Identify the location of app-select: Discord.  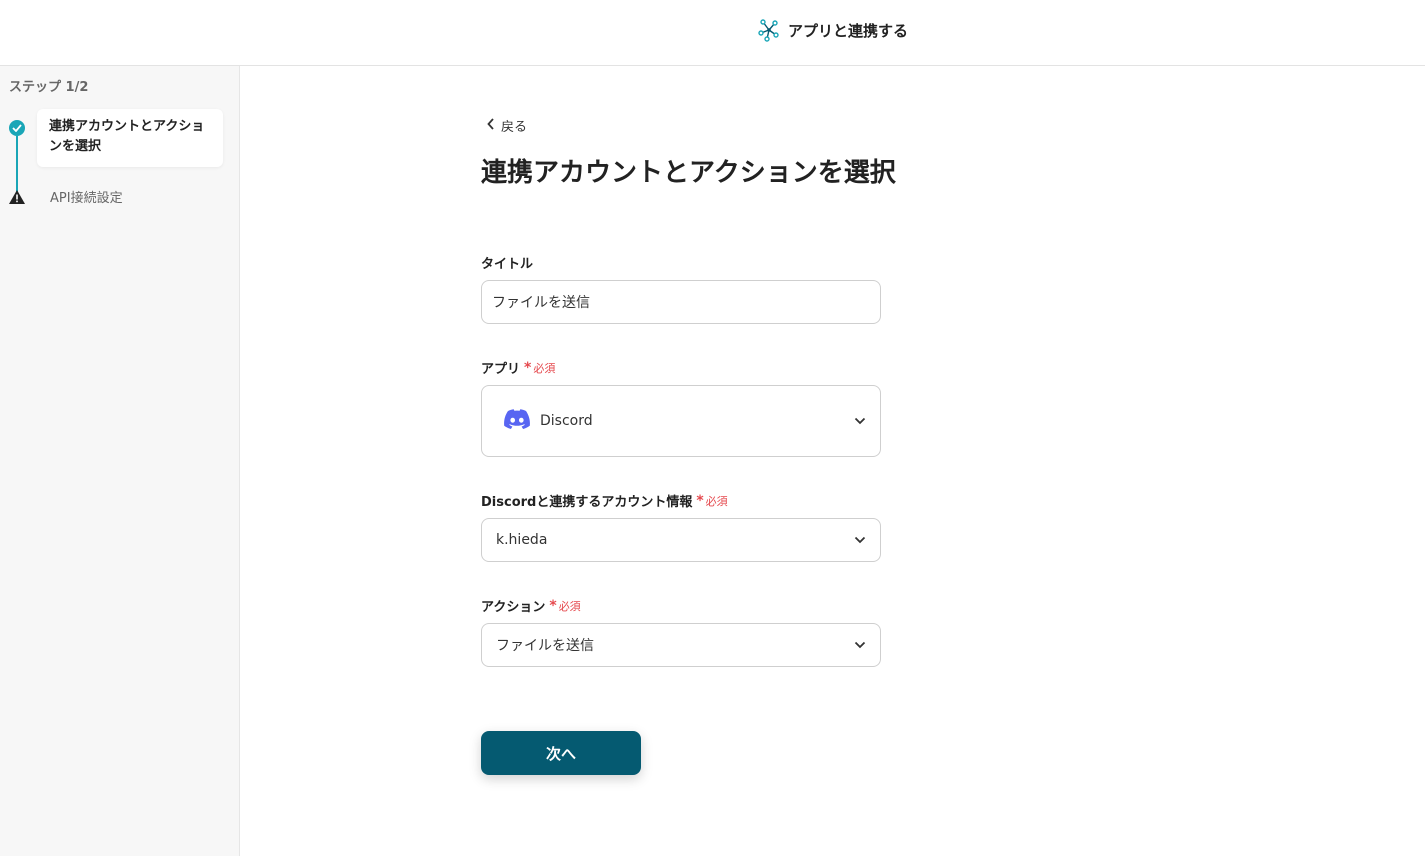
(681, 421).